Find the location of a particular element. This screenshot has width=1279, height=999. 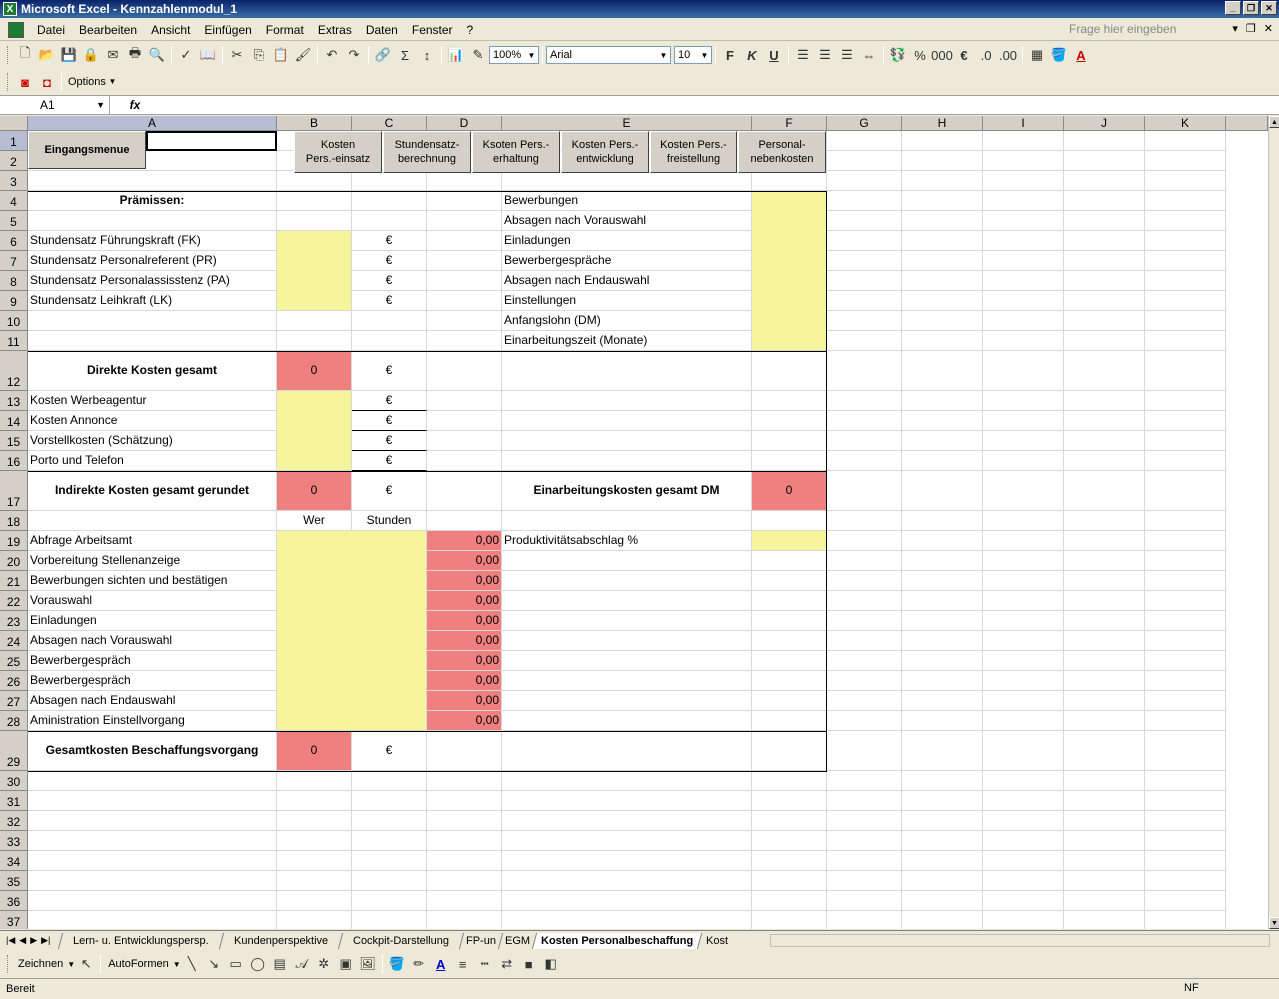

sheet-tab-lern: Lern- u. Entwicklungspersp. is located at coordinates (140, 940).